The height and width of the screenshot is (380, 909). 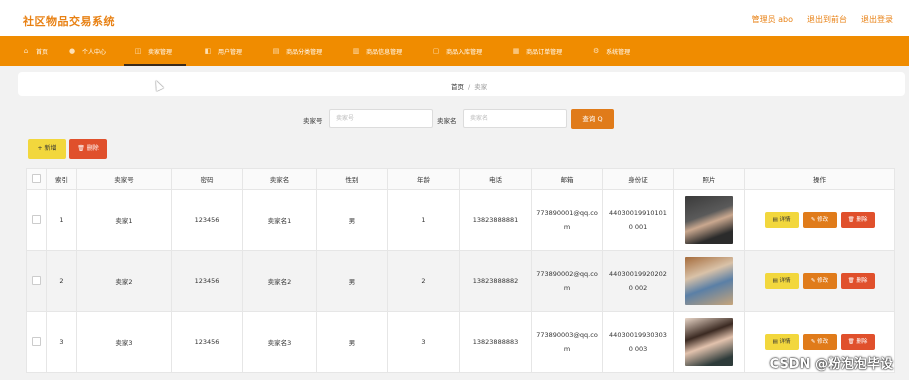 I want to click on cell-email: 773890001@qq.co m, so click(x=567, y=220).